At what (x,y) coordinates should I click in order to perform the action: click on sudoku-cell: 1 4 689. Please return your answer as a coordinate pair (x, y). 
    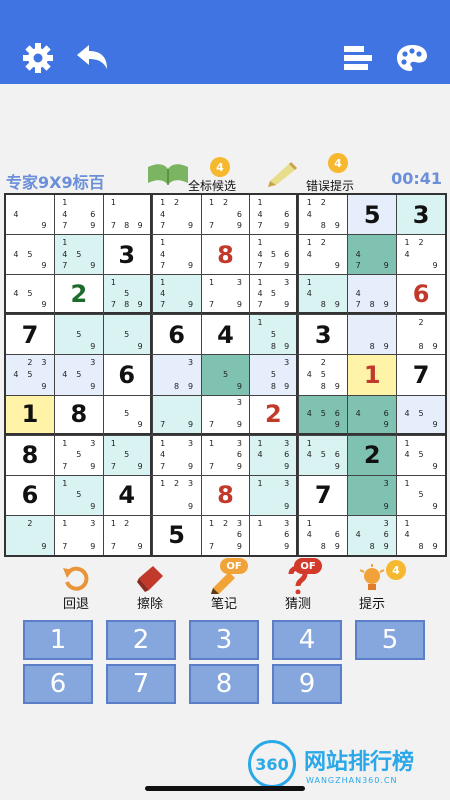
    Looking at the image, I should click on (323, 535).